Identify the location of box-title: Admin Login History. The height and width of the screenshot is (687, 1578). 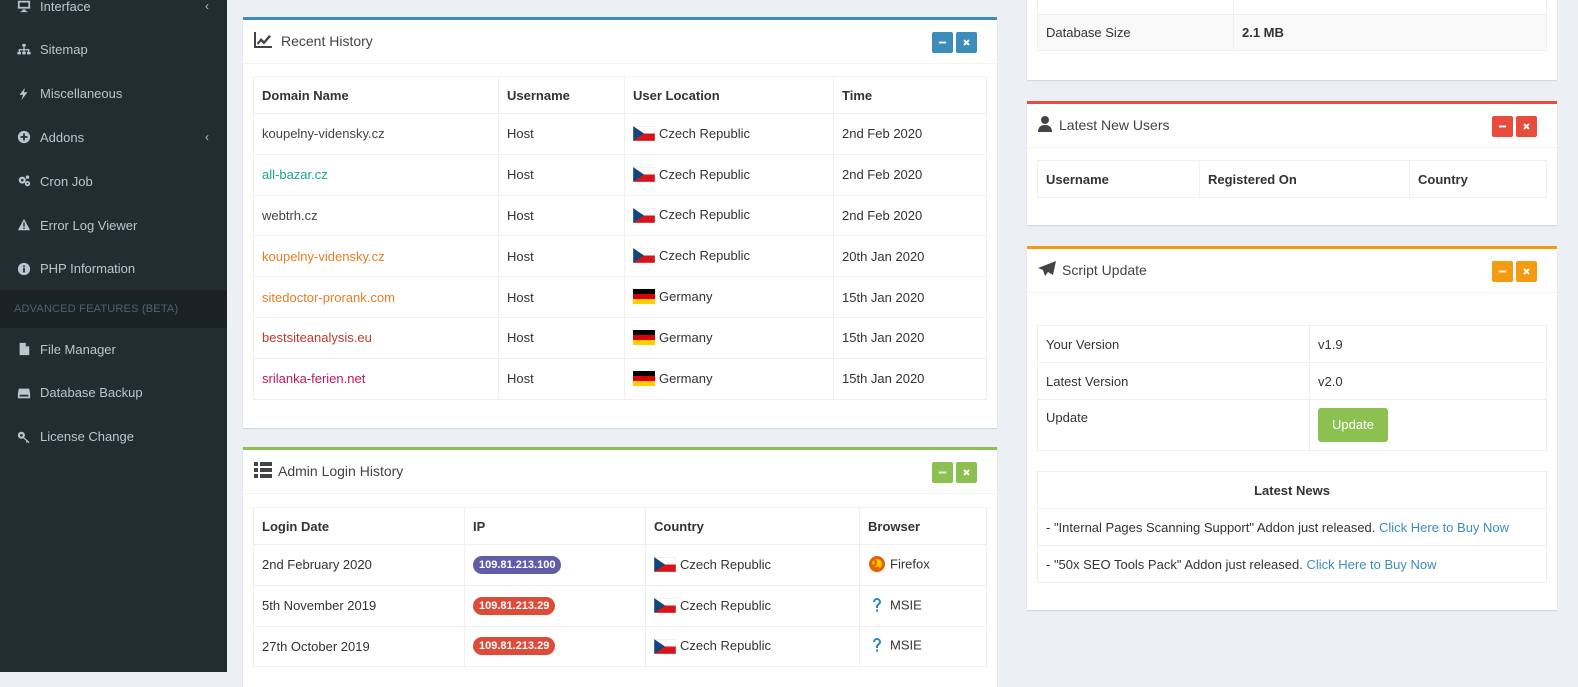
(341, 471).